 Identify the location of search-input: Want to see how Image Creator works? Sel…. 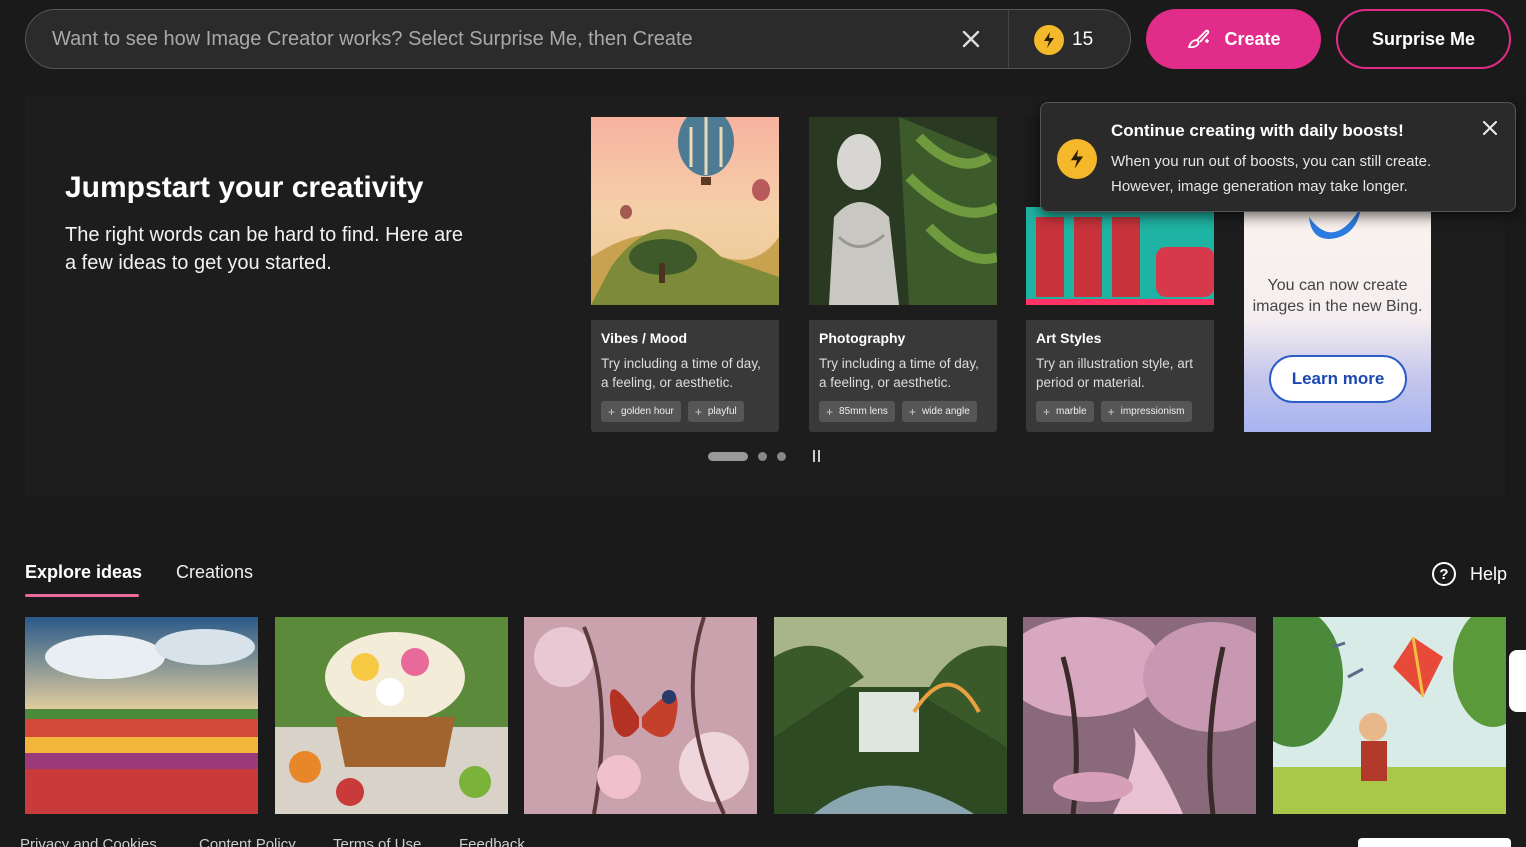
(372, 39).